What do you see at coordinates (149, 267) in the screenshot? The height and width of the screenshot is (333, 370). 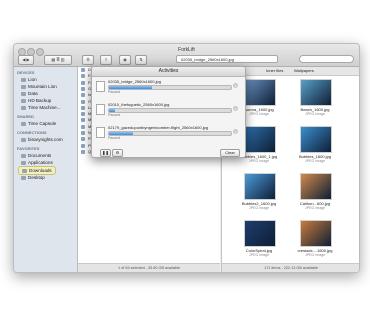 I see `left-status-bar: 1 of 53 selected , 33.60 GB available` at bounding box center [149, 267].